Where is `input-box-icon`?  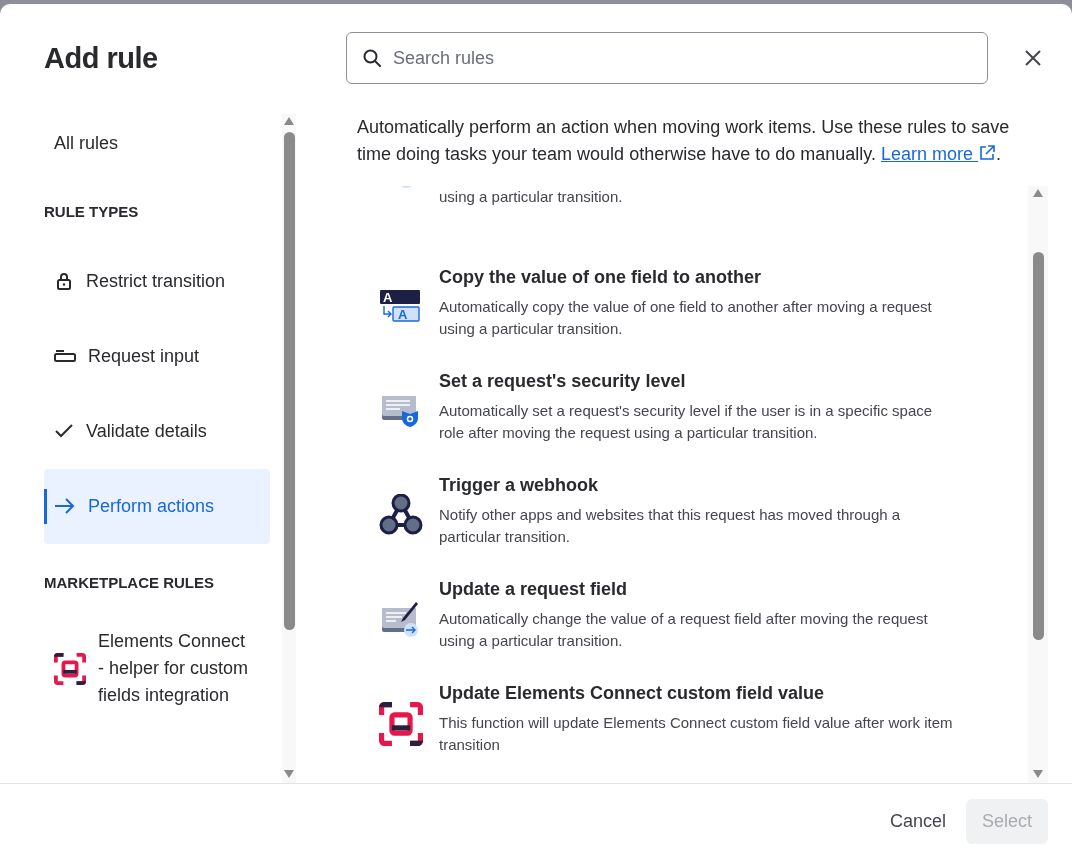 input-box-icon is located at coordinates (65, 356).